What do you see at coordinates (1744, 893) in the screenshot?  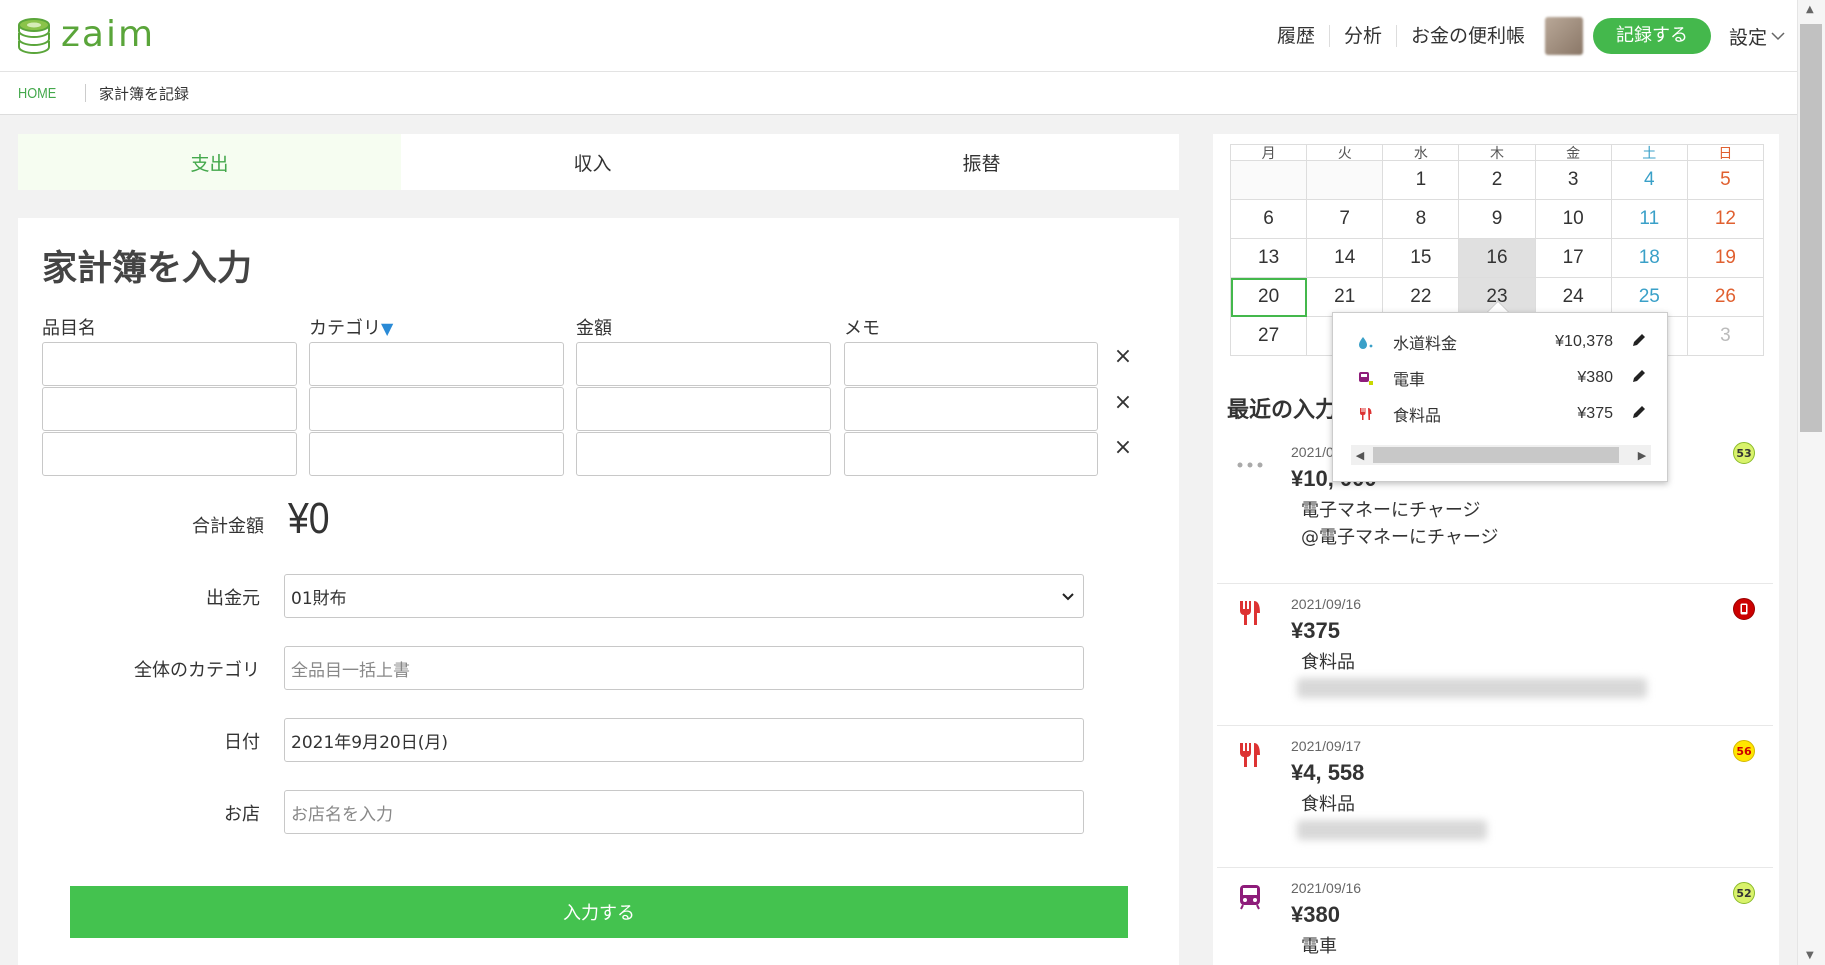 I see `score-badge: 52` at bounding box center [1744, 893].